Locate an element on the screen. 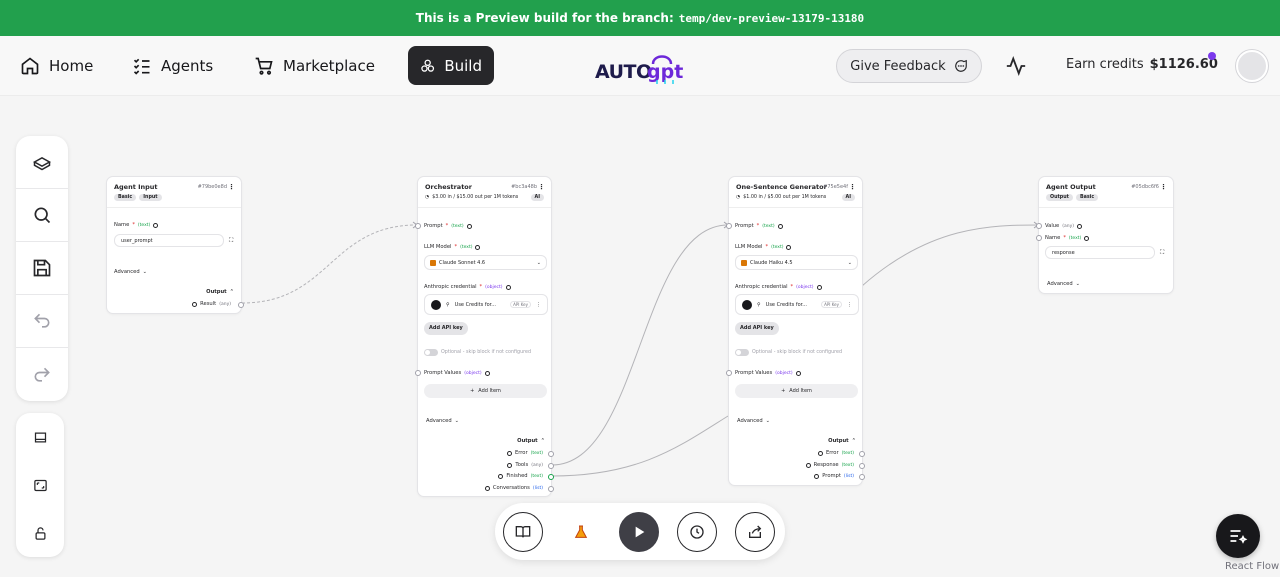 The image size is (1280, 577). chip-basic: Basic is located at coordinates (1087, 197).